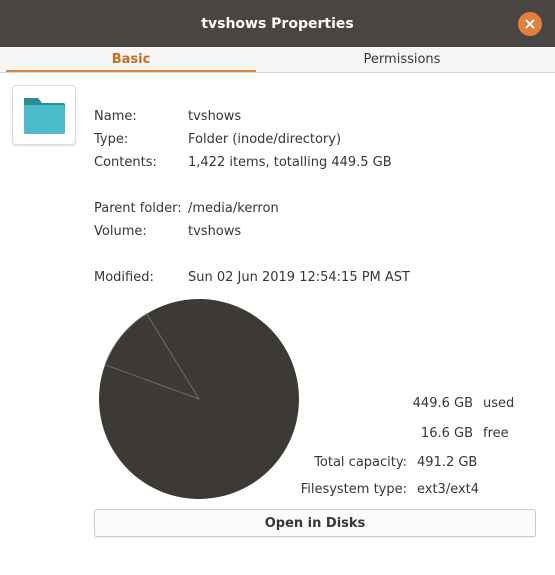 This screenshot has height=575, width=555. Describe the element at coordinates (125, 162) in the screenshot. I see `contents-label: Contents:` at that location.